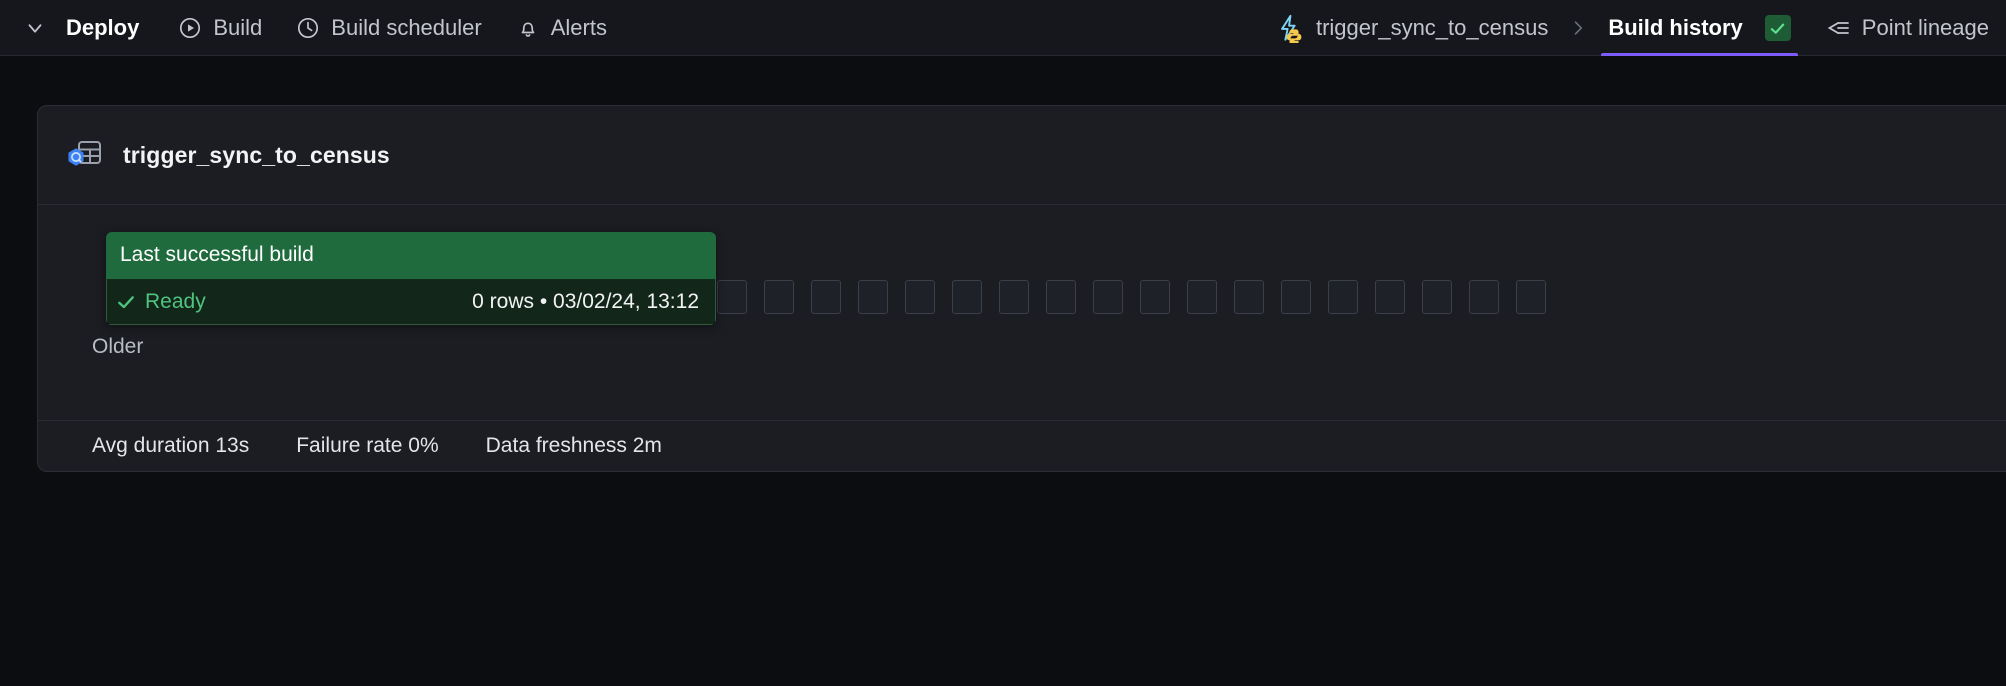 This screenshot has width=2006, height=686. I want to click on breadcrumb-asset: trigger_sync_to_census, so click(1411, 28).